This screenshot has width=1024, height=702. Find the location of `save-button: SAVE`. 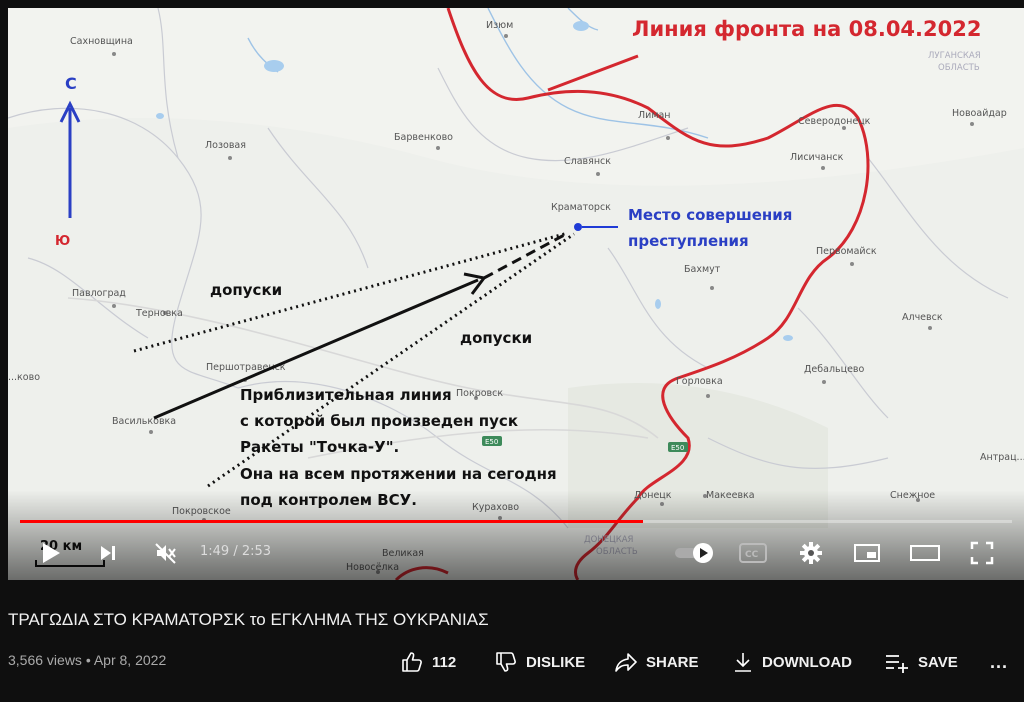

save-button: SAVE is located at coordinates (921, 662).